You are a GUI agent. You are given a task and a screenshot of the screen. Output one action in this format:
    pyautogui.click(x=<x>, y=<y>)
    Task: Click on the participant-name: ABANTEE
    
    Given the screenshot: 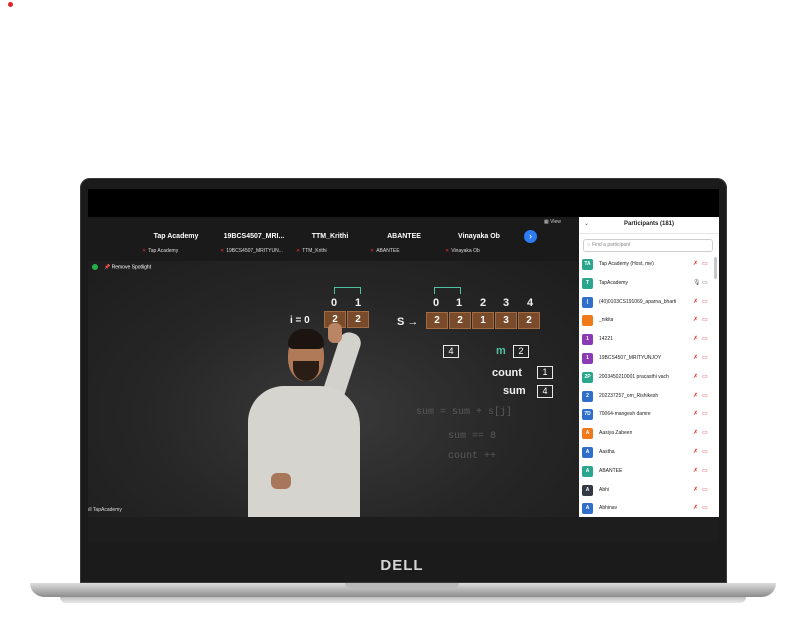 What is the action you would take?
    pyautogui.click(x=611, y=470)
    